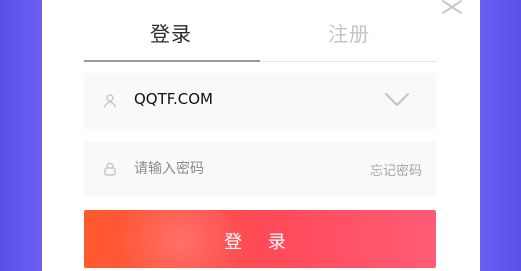 This screenshot has width=521, height=271. I want to click on active-tab-indicator, so click(172, 61).